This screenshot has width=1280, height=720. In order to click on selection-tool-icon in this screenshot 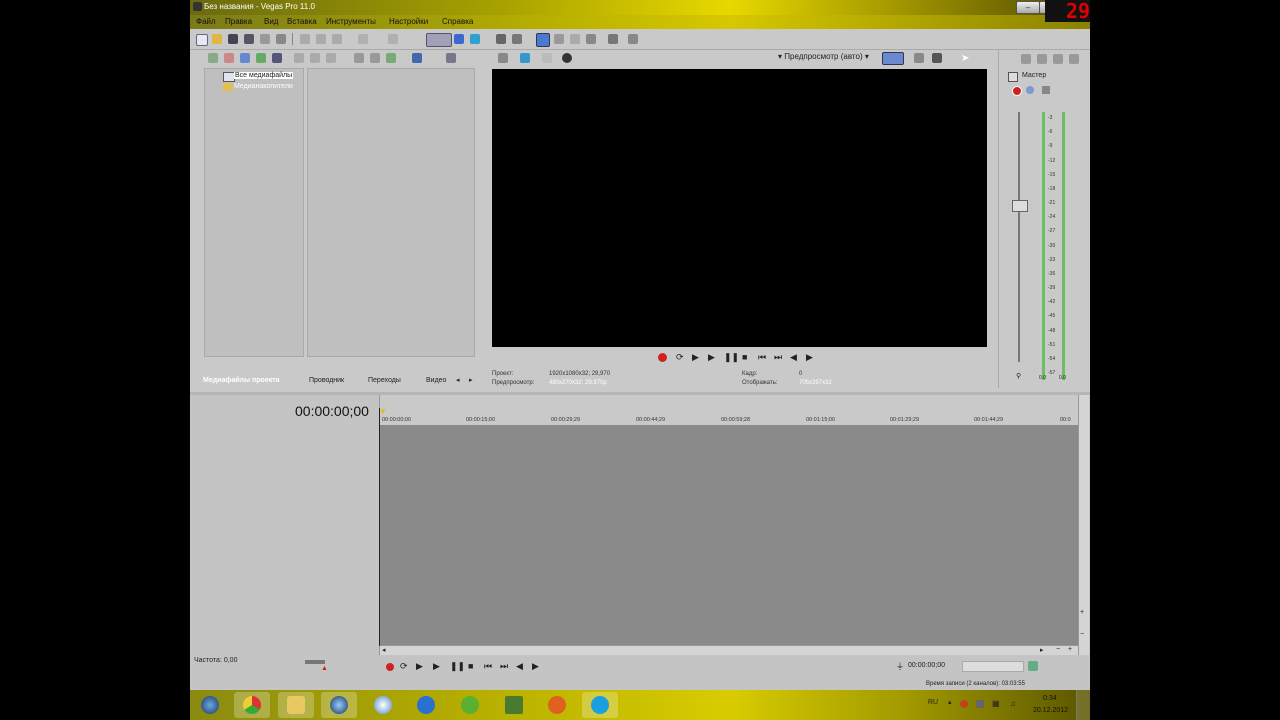, I will do `click(475, 39)`.